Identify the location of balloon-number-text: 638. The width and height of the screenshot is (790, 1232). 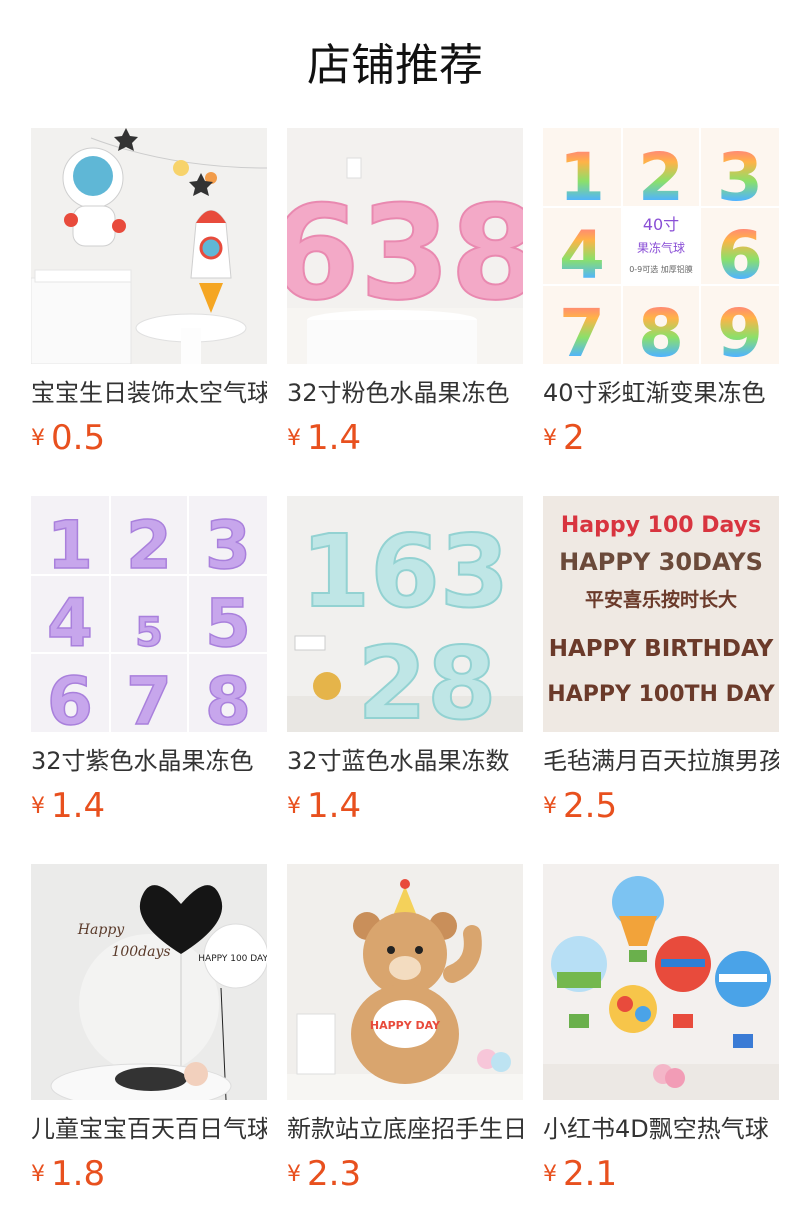
(405, 253).